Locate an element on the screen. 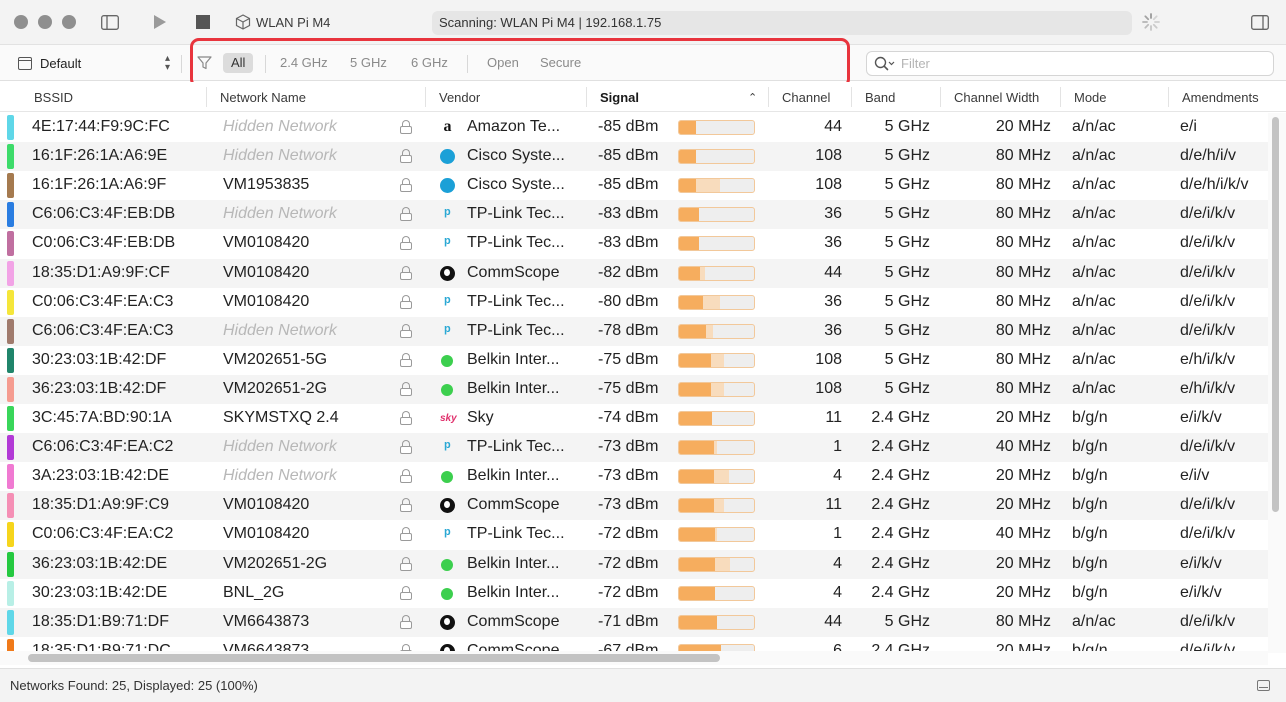 The image size is (1286, 702). column-header-signal: Signal is located at coordinates (619, 97).